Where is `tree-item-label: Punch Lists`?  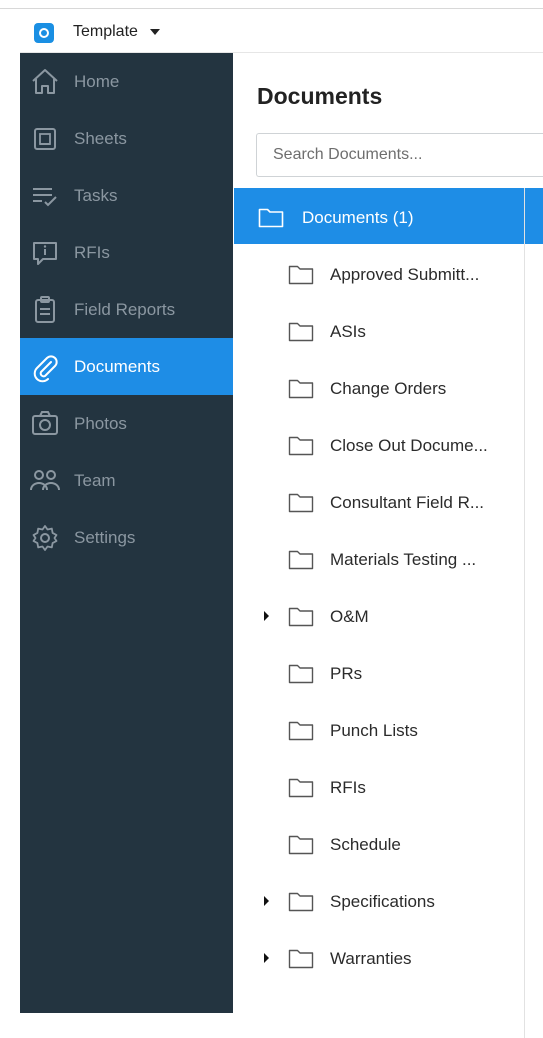 tree-item-label: Punch Lists is located at coordinates (374, 730).